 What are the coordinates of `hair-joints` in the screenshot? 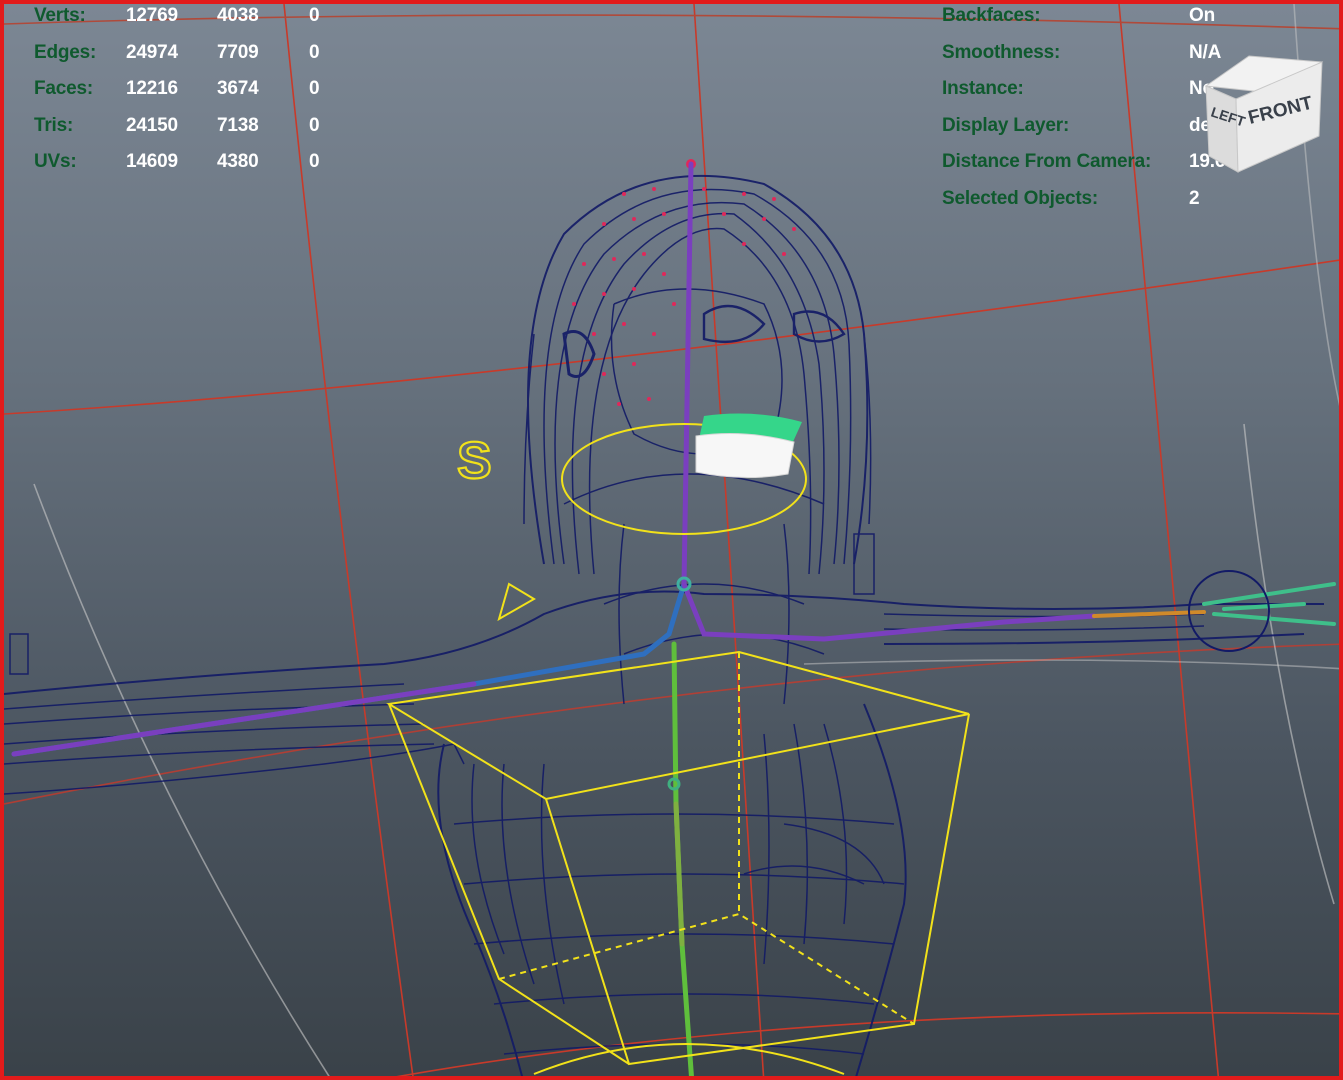 It's located at (684, 282).